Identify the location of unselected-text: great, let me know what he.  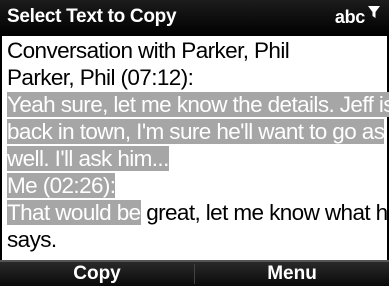
(264, 212).